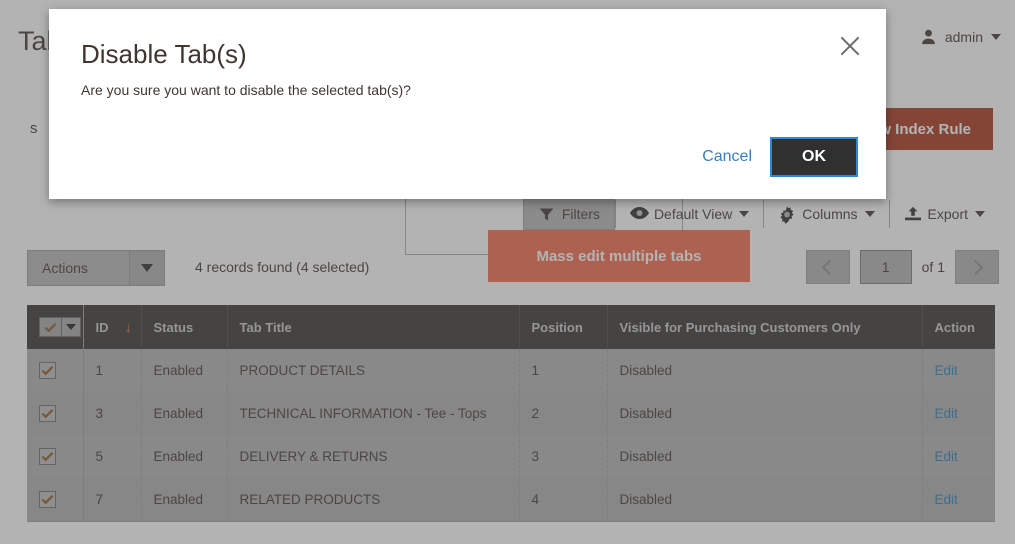 The image size is (1015, 544). What do you see at coordinates (850, 46) in the screenshot?
I see `close-icon` at bounding box center [850, 46].